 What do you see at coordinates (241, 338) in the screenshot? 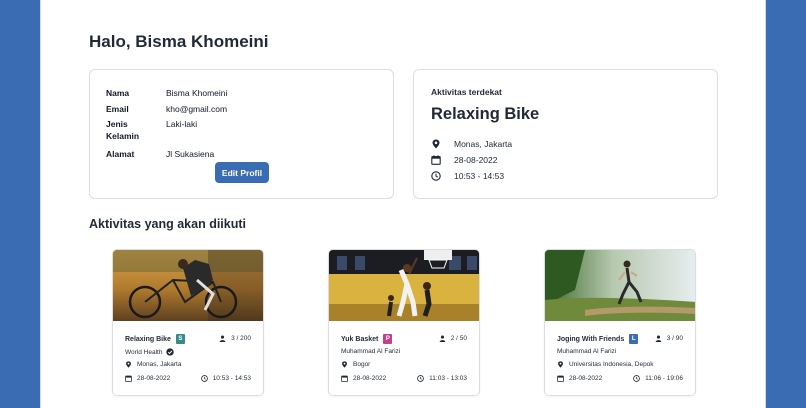
I see `activity-quota-text: 3 / 200` at bounding box center [241, 338].